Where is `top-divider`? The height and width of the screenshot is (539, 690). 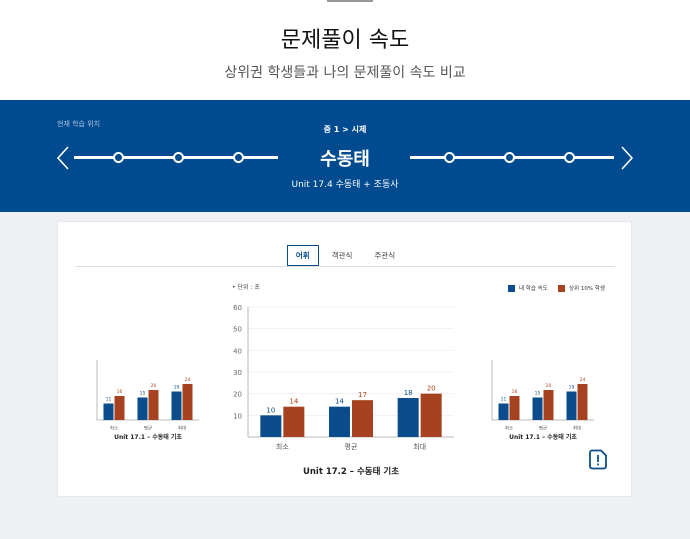 top-divider is located at coordinates (350, 1).